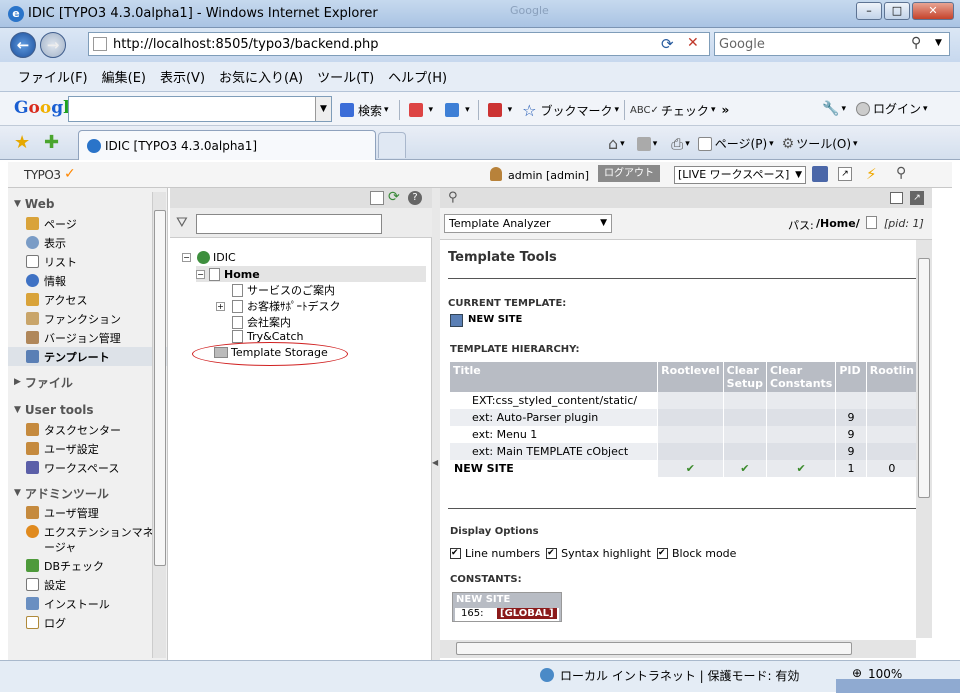  I want to click on popup-blocker-icon, so click(415, 110).